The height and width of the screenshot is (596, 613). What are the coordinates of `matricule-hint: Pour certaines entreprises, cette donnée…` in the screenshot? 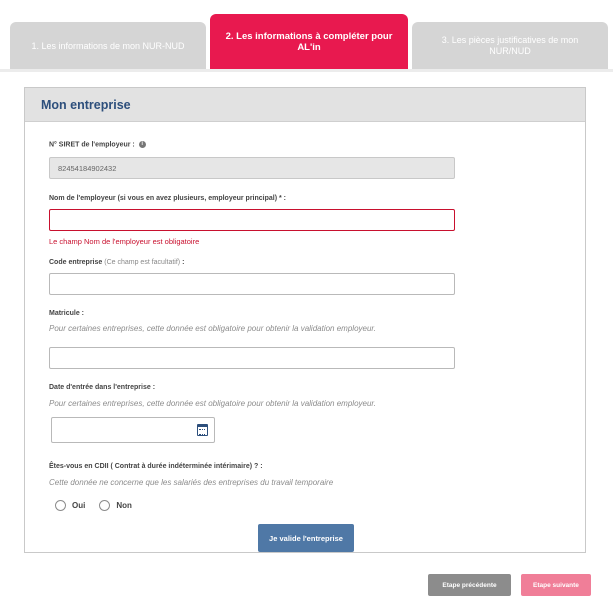 It's located at (213, 328).